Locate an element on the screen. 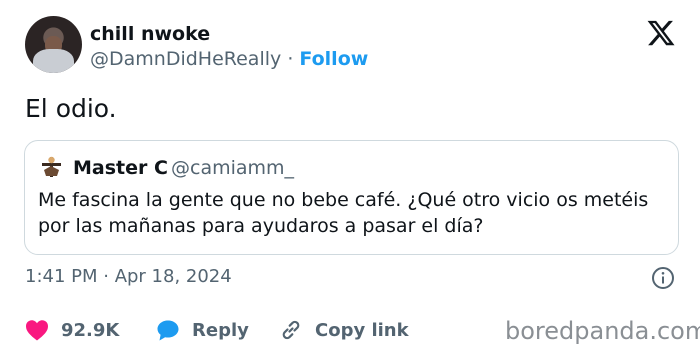  tweet-text: El odio. is located at coordinates (71, 108).